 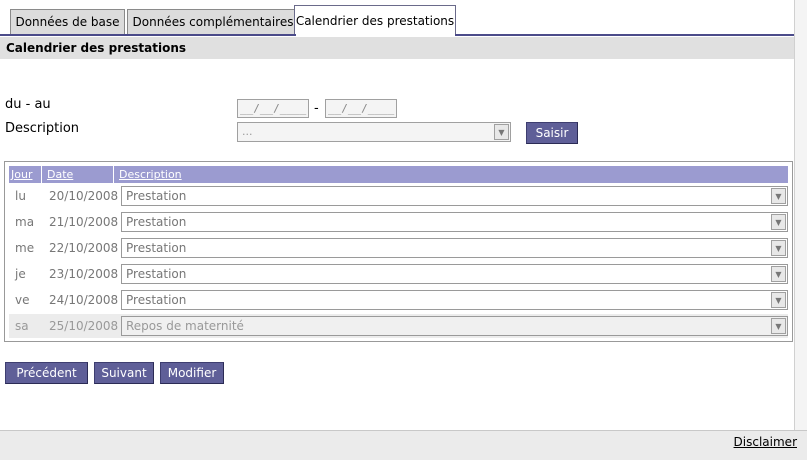 I want to click on range-label: du - au, so click(x=28, y=104).